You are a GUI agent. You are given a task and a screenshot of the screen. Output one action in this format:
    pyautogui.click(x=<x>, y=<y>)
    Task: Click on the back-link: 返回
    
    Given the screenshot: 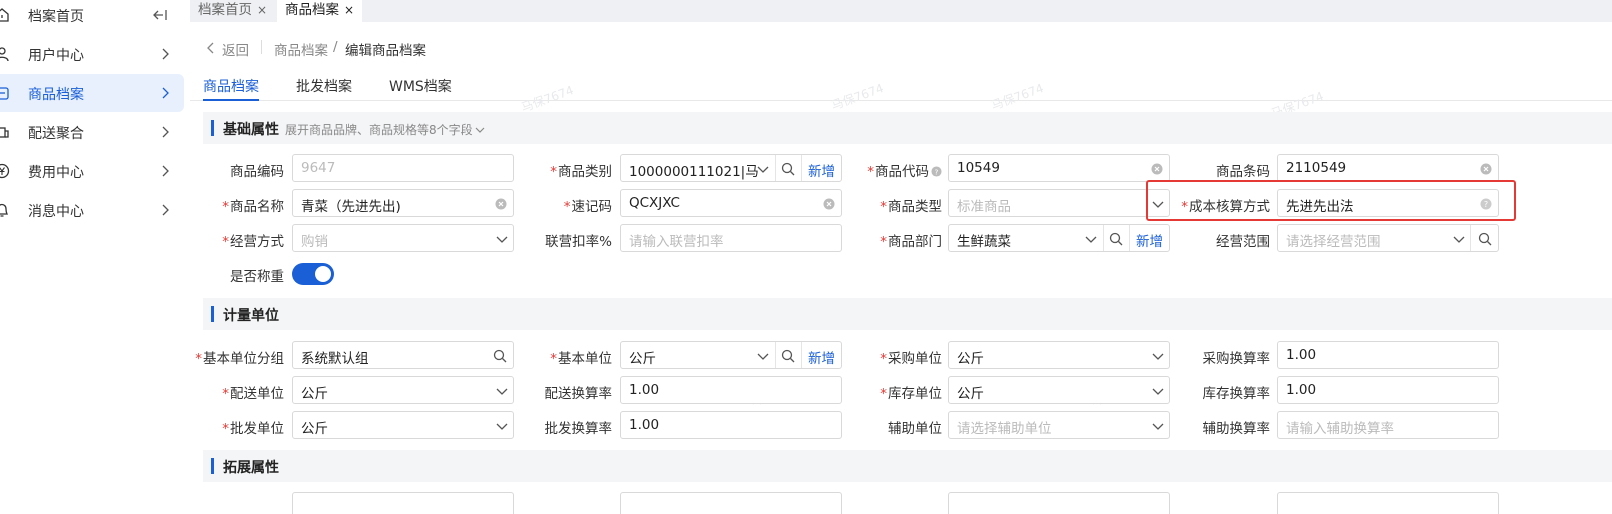 What is the action you would take?
    pyautogui.click(x=235, y=49)
    